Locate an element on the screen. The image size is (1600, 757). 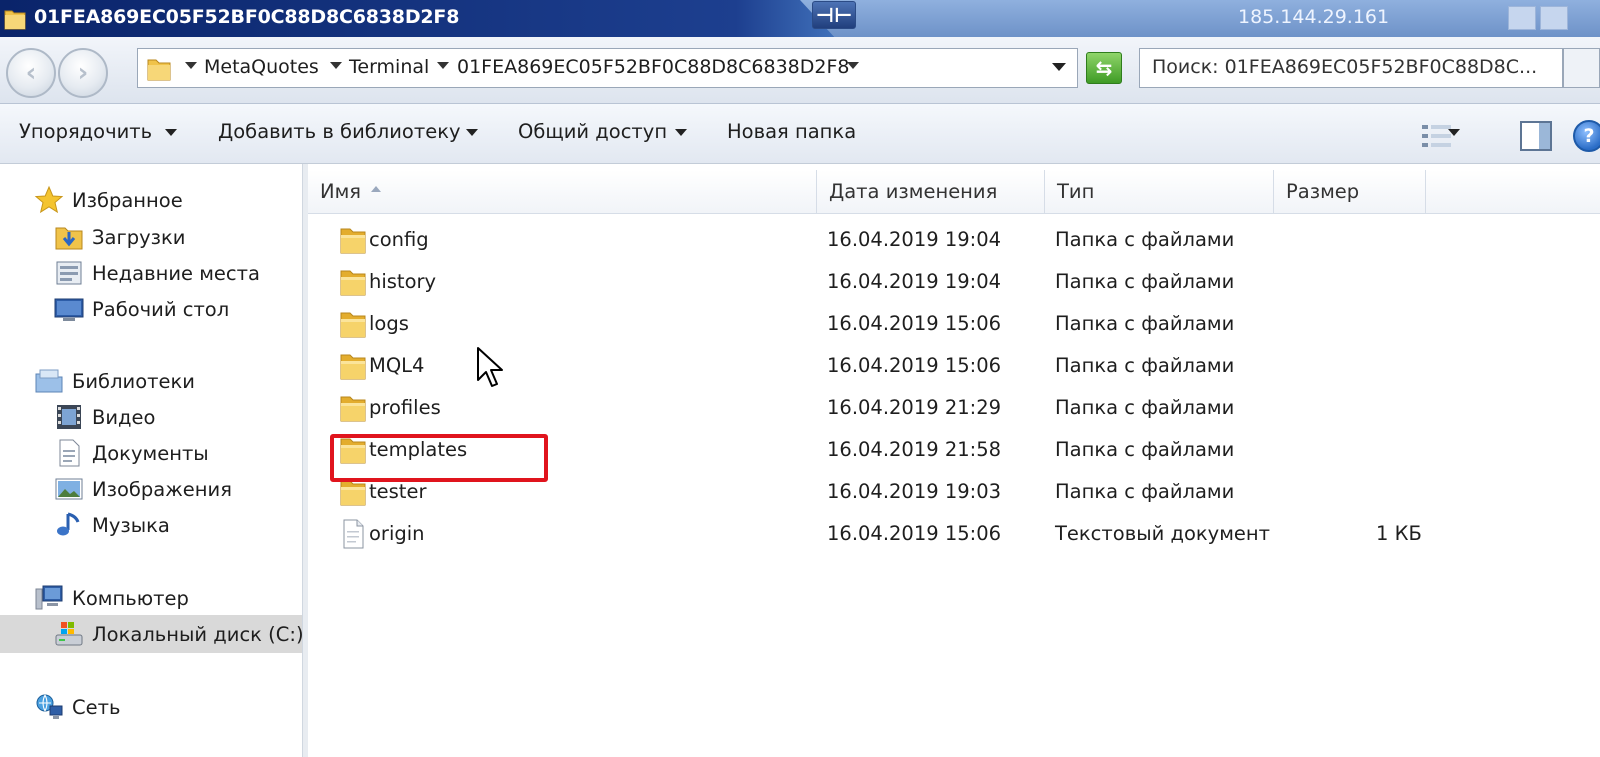
organize-button: Упорядочить is located at coordinates (85, 131).